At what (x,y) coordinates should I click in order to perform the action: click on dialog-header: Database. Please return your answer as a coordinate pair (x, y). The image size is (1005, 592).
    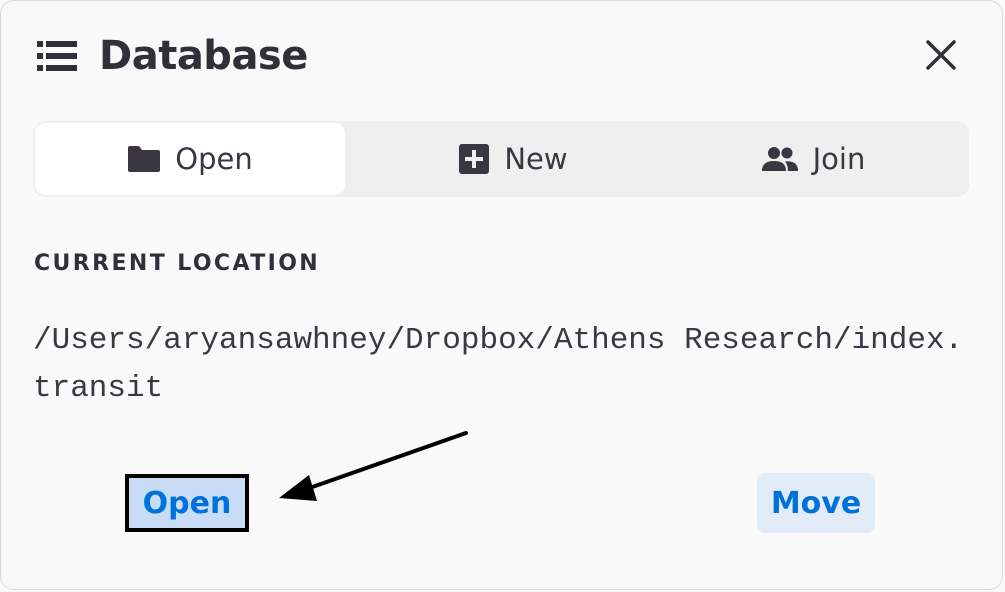
    Looking at the image, I should click on (172, 56).